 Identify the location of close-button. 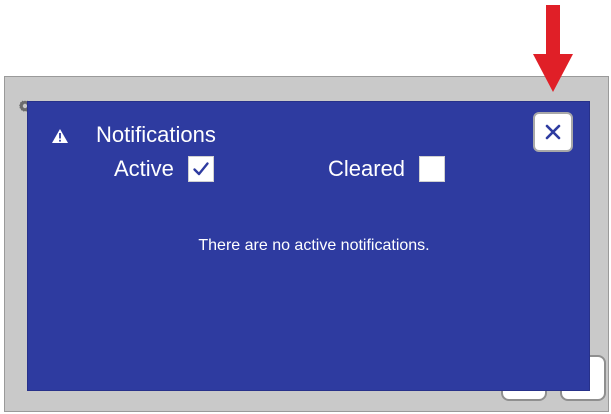
(553, 132).